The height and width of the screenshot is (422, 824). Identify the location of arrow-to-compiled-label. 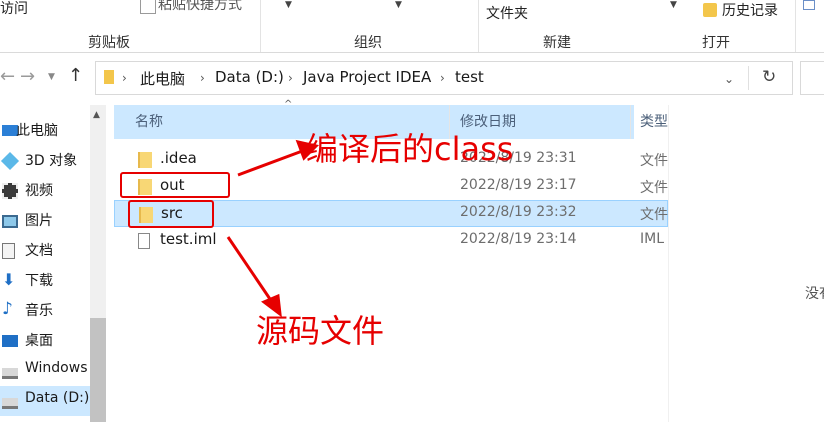
(271, 162).